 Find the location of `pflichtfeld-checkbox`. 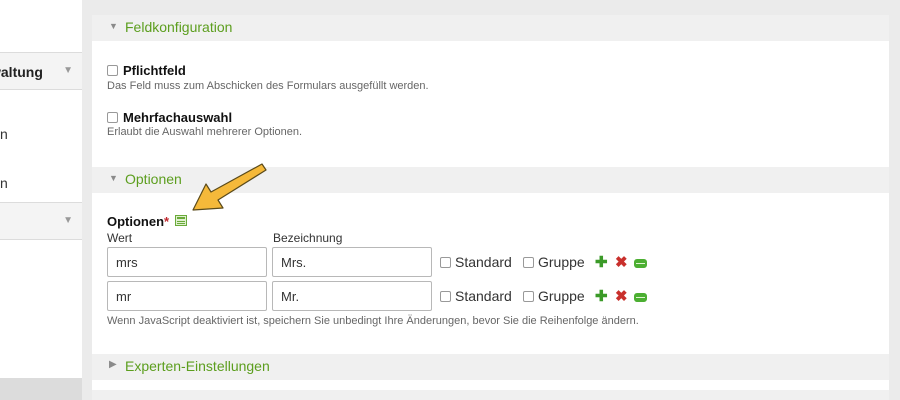

pflichtfeld-checkbox is located at coordinates (112, 71).